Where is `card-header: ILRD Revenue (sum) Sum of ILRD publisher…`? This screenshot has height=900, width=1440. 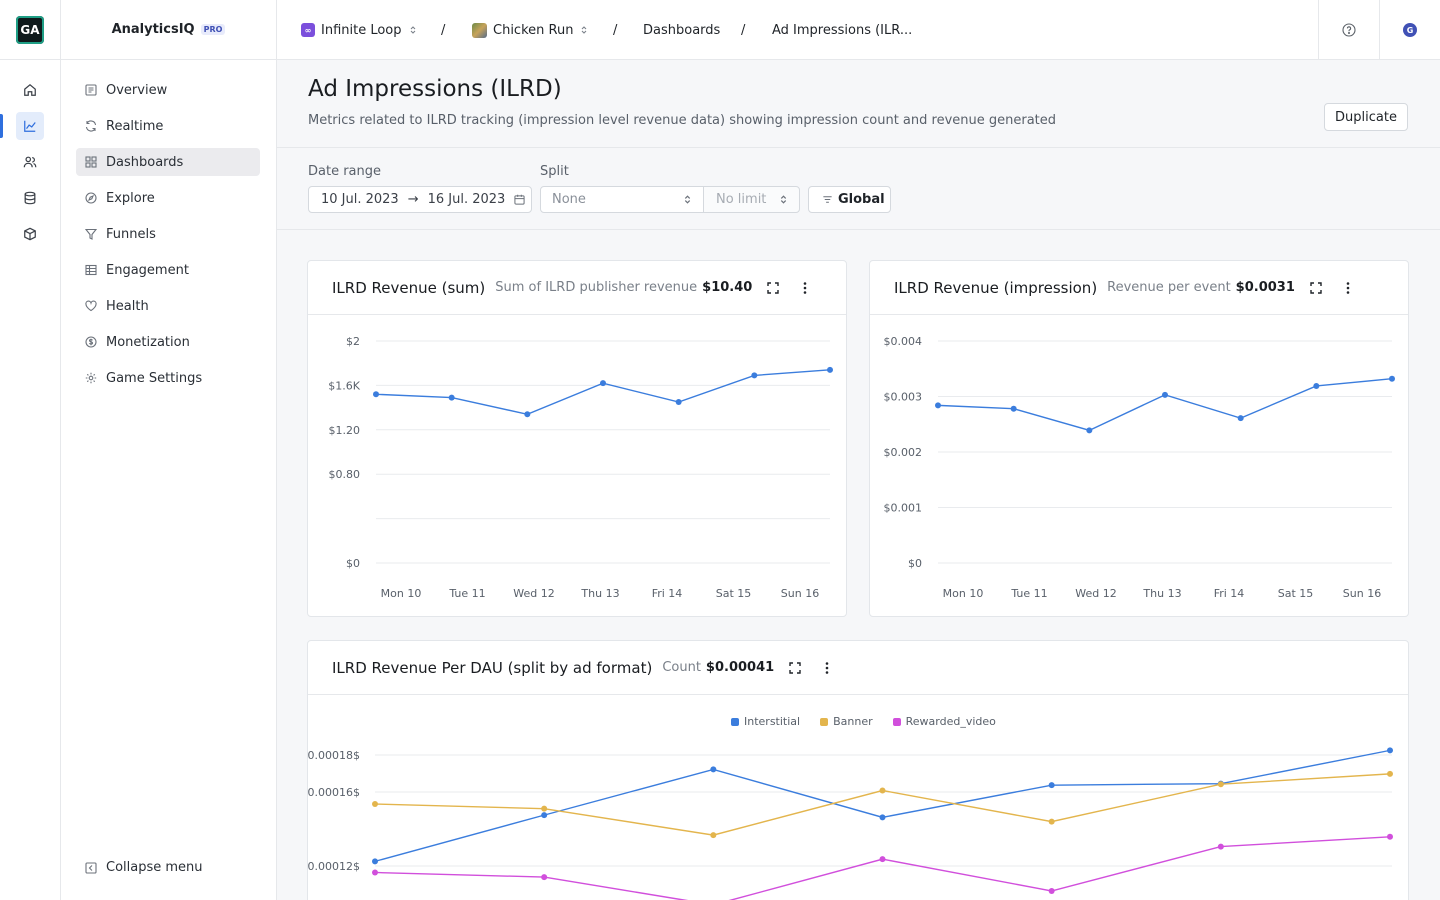 card-header: ILRD Revenue (sum) Sum of ILRD publisher… is located at coordinates (577, 288).